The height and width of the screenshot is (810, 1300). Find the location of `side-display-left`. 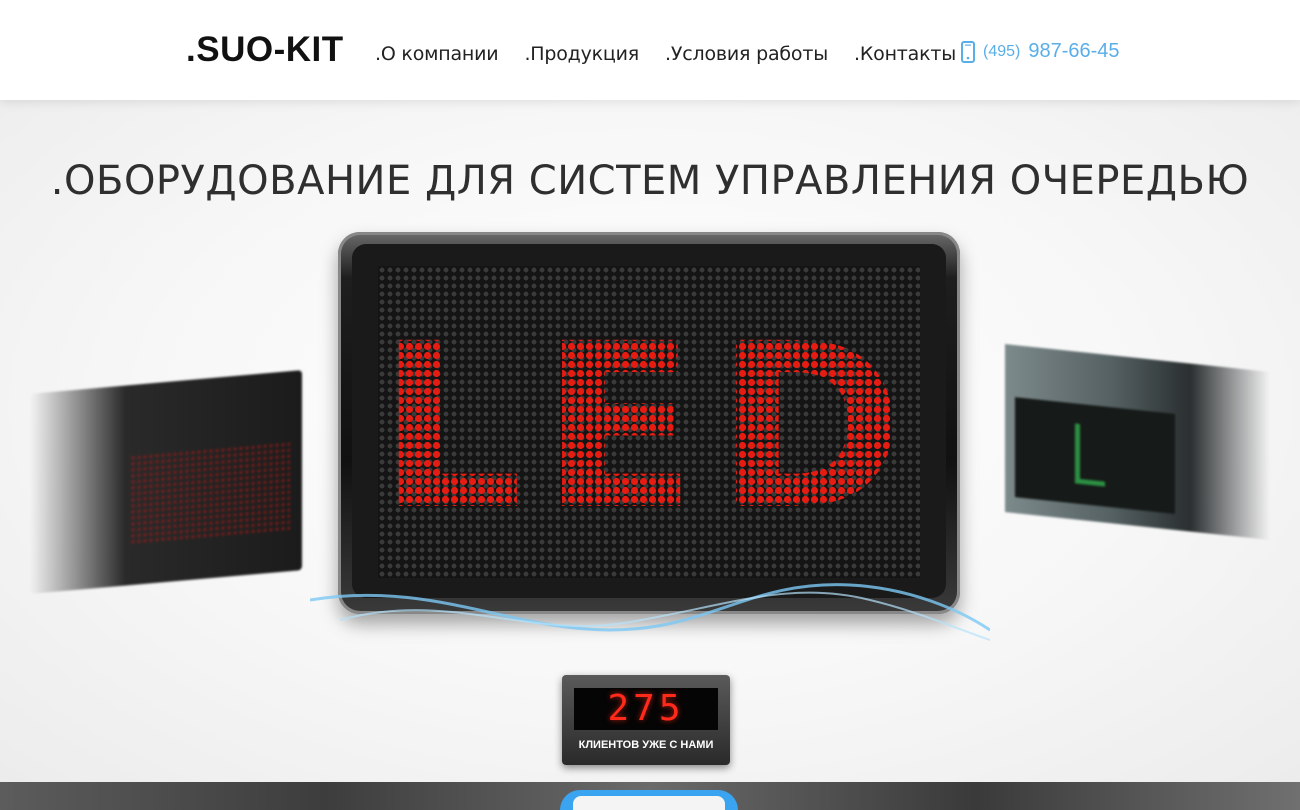

side-display-left is located at coordinates (166, 482).